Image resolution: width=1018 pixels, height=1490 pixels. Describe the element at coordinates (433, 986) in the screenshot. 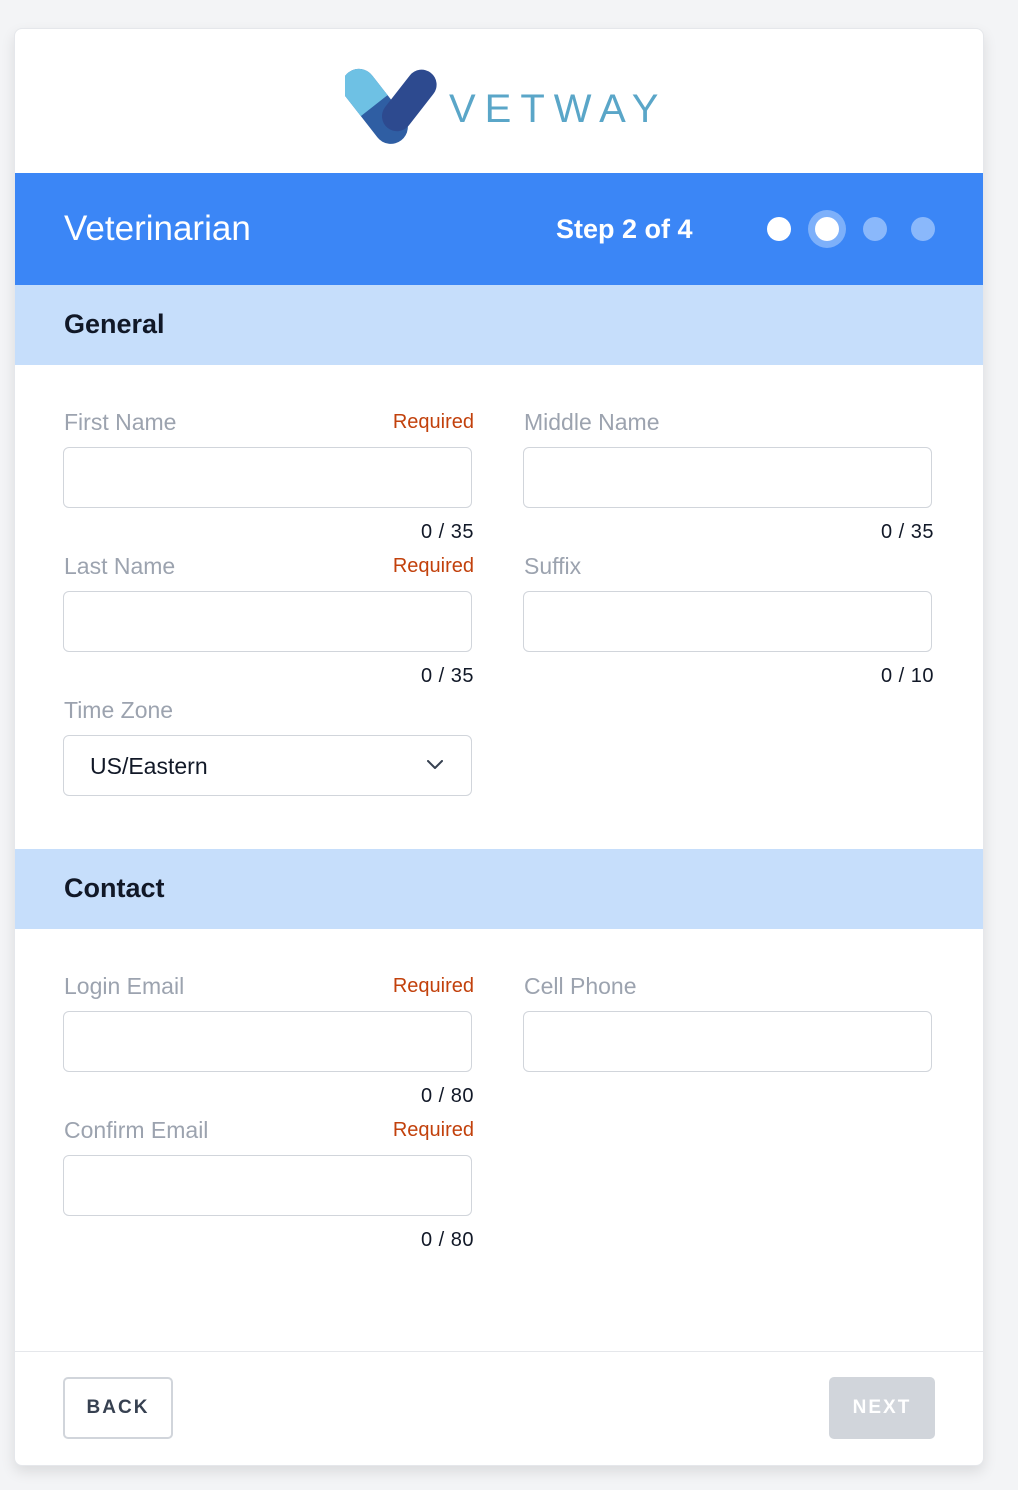

I see `login-email-required: Required` at that location.